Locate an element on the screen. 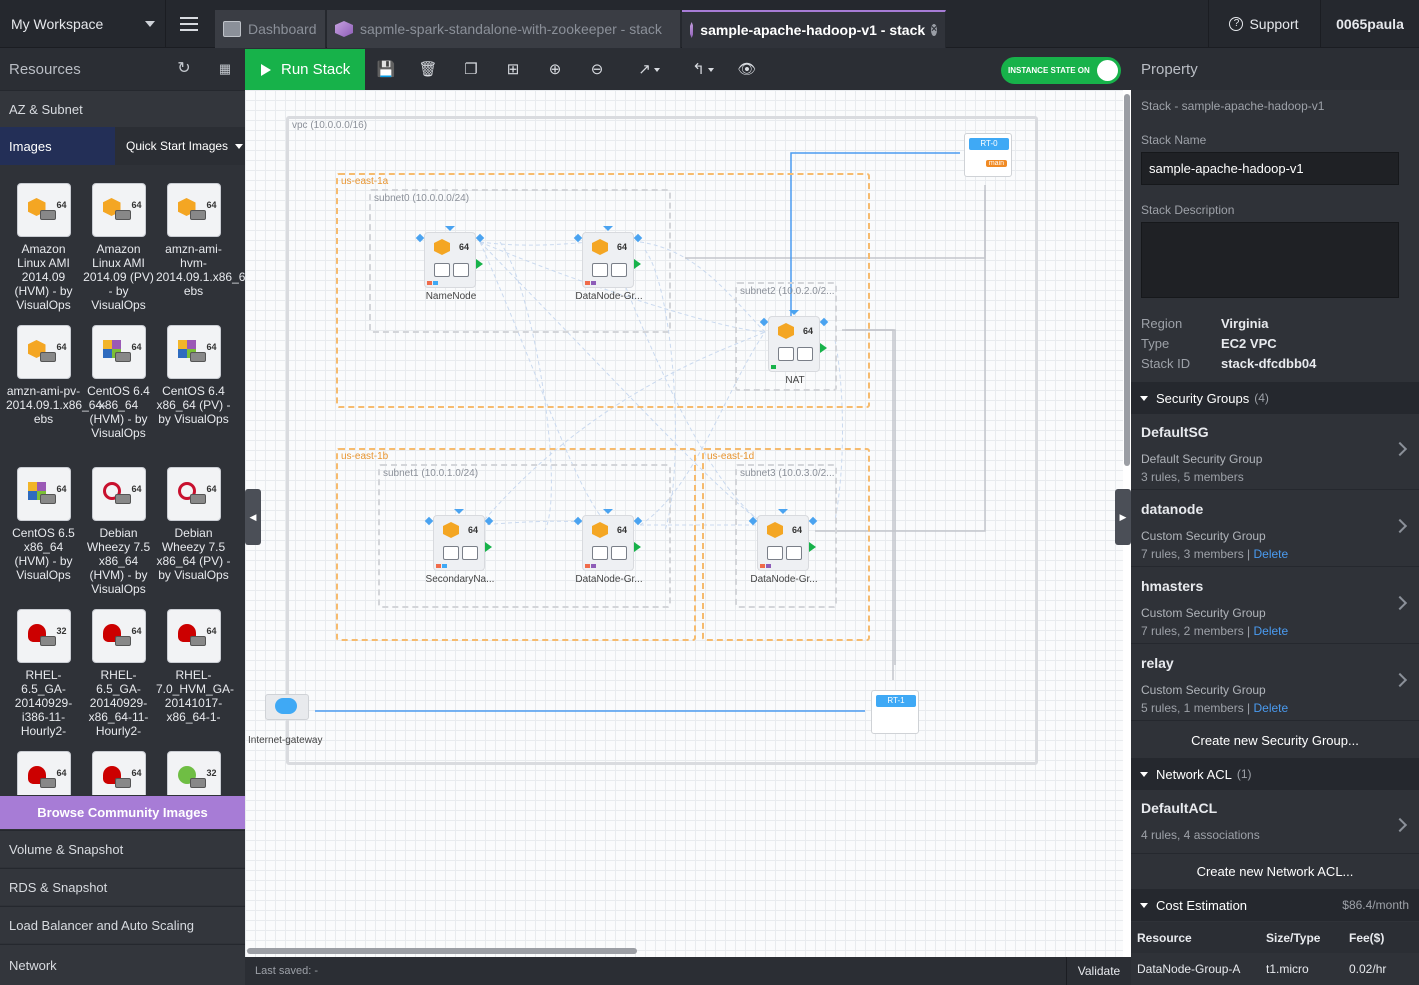 This screenshot has height=985, width=1419. ami-item: 64 CentOS 6.5 x86_64 (HVM) - by VisualOps is located at coordinates (43, 524).